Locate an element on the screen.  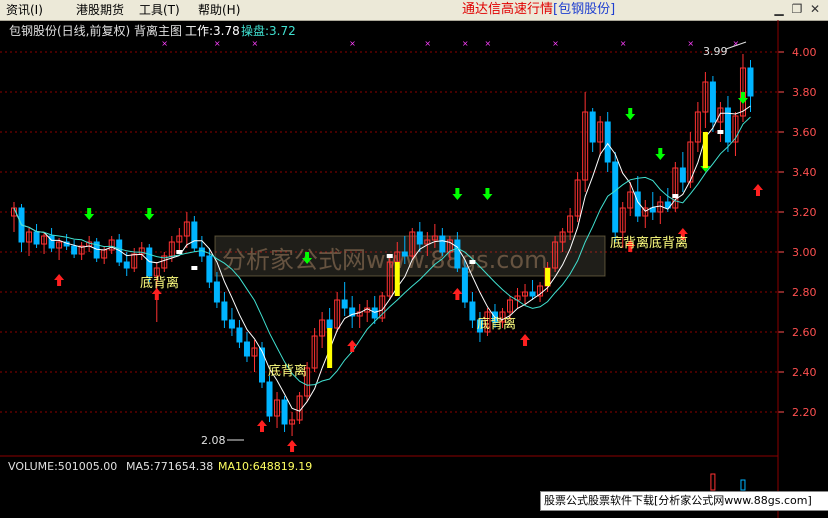
close-icon: ✕ is located at coordinates (815, 9).